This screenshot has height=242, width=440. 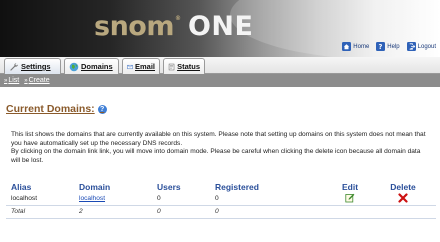 What do you see at coordinates (220, 80) in the screenshot?
I see `sub-navigation: » List » Create` at bounding box center [220, 80].